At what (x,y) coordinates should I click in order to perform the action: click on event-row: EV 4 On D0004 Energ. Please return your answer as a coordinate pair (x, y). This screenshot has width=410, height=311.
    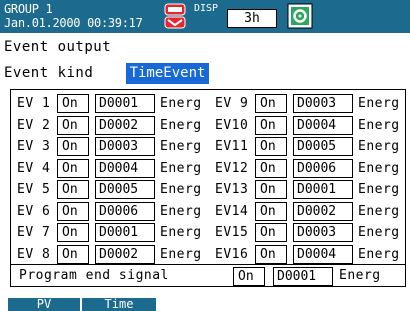
    Looking at the image, I should click on (110, 168).